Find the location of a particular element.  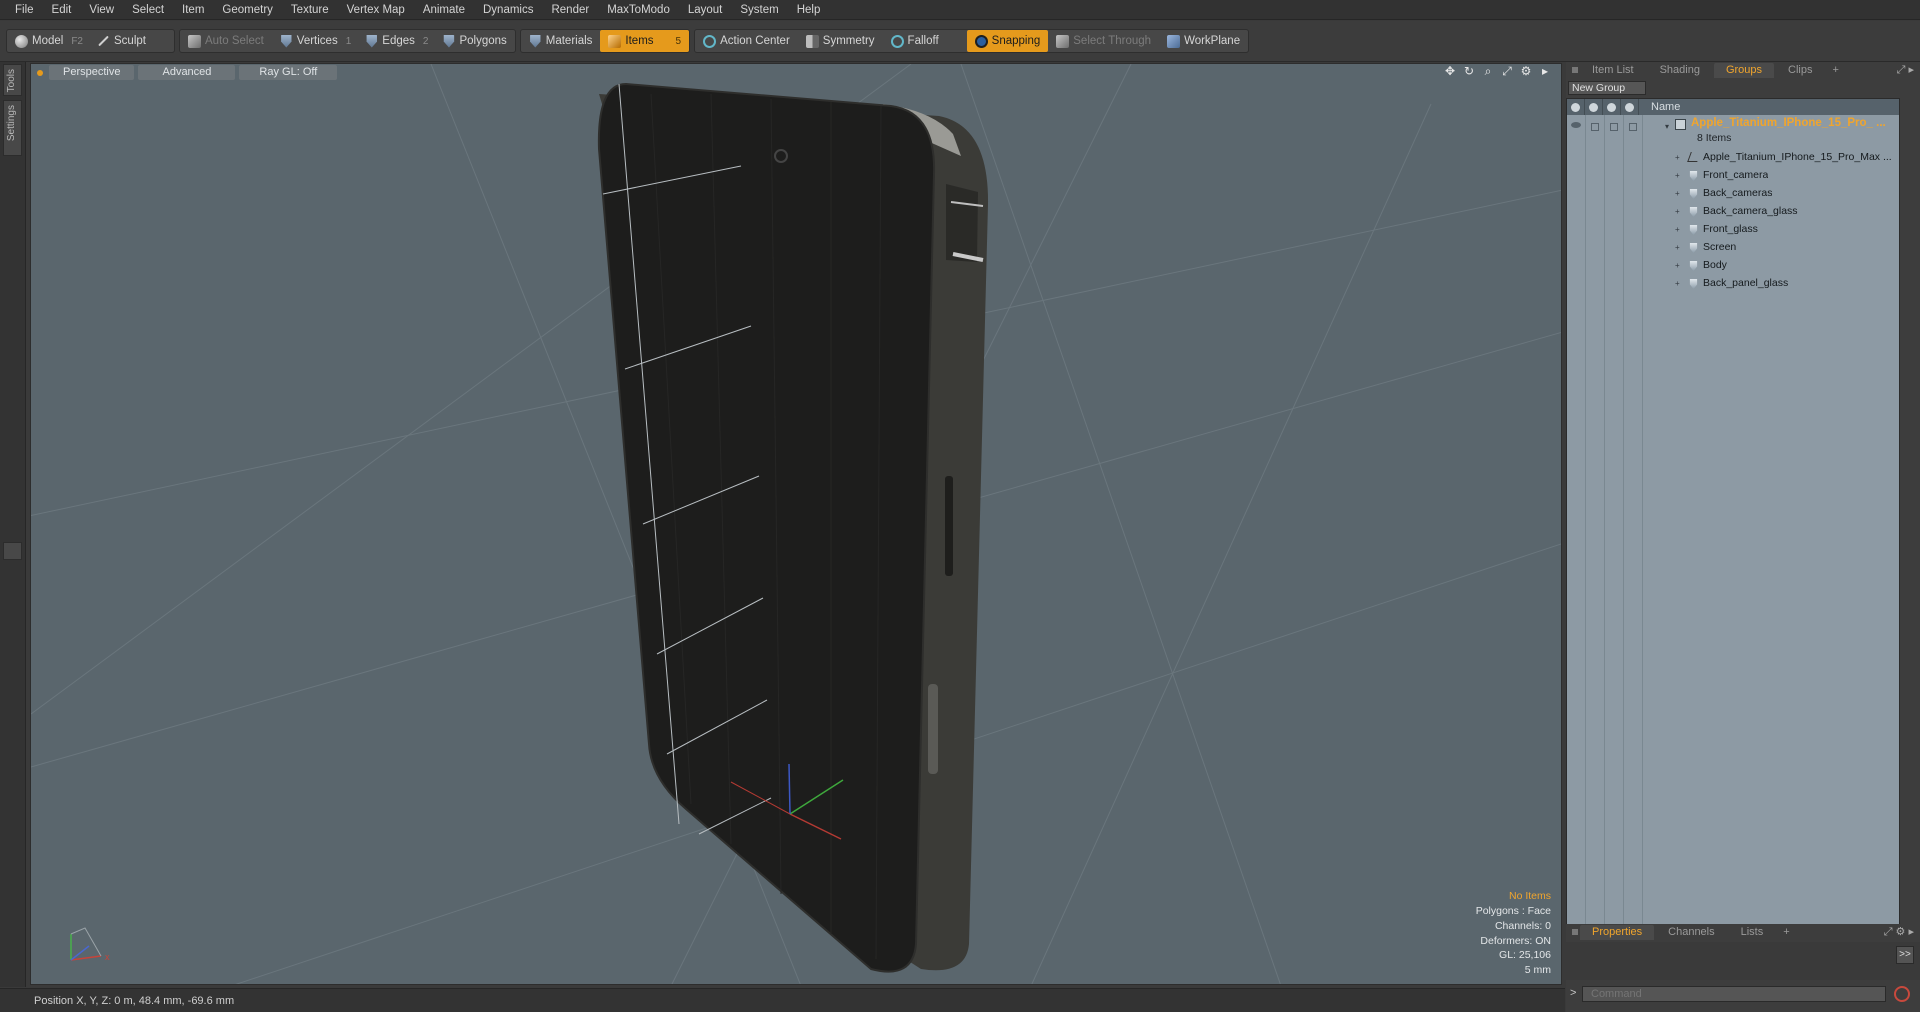

menu-texture: Texture is located at coordinates (310, 10).